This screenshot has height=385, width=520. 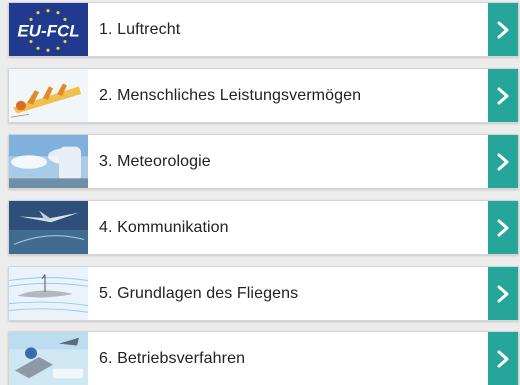 I want to click on eu-fcl-logo-icon: EU-FCL, so click(x=48, y=29).